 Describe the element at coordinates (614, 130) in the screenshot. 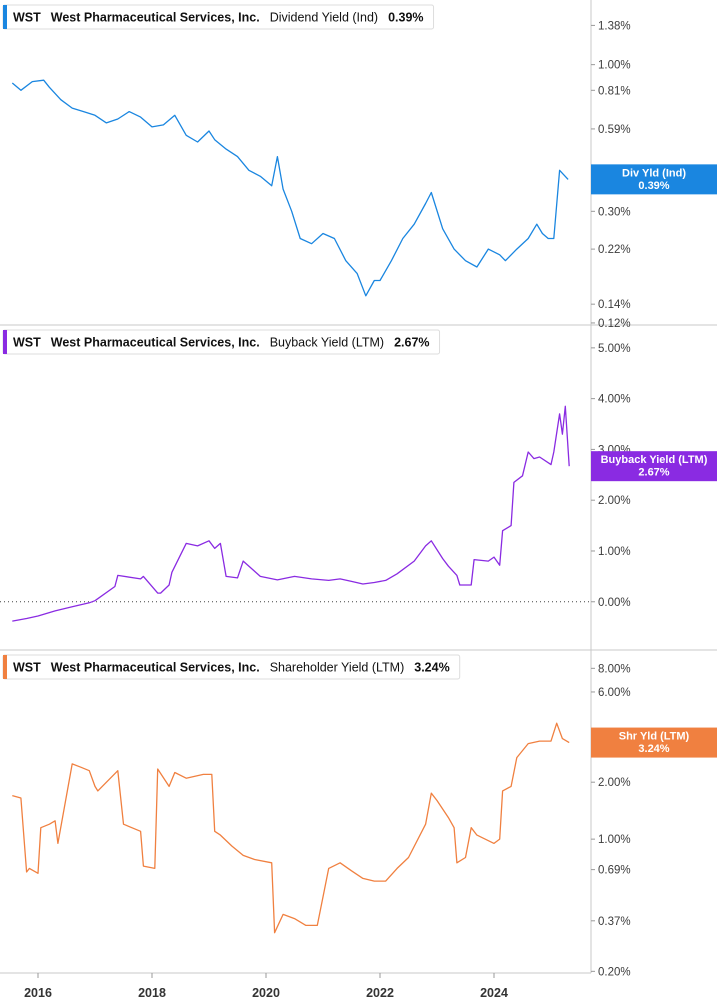

I see `y-tick-label: 0.59%` at that location.